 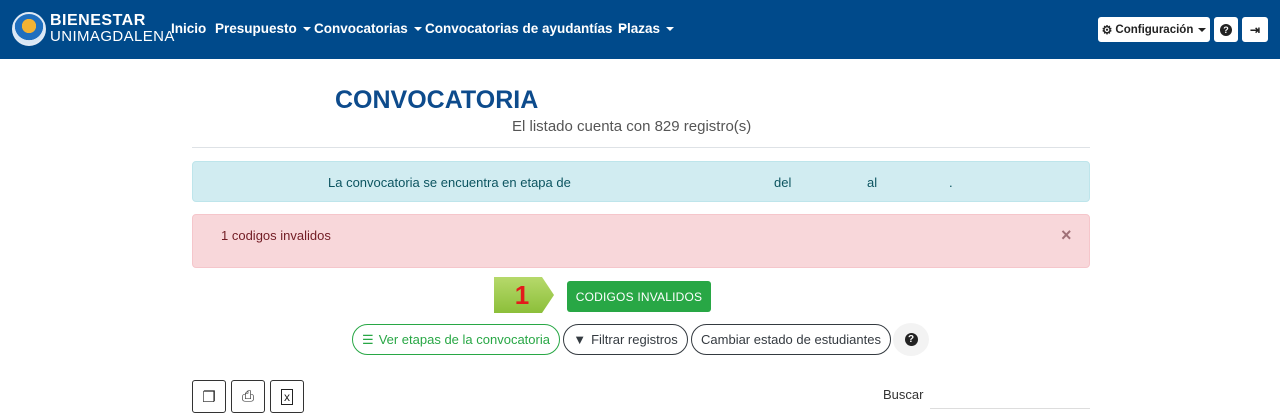 What do you see at coordinates (263, 28) in the screenshot?
I see `nav-presupuesto: Presupuesto` at bounding box center [263, 28].